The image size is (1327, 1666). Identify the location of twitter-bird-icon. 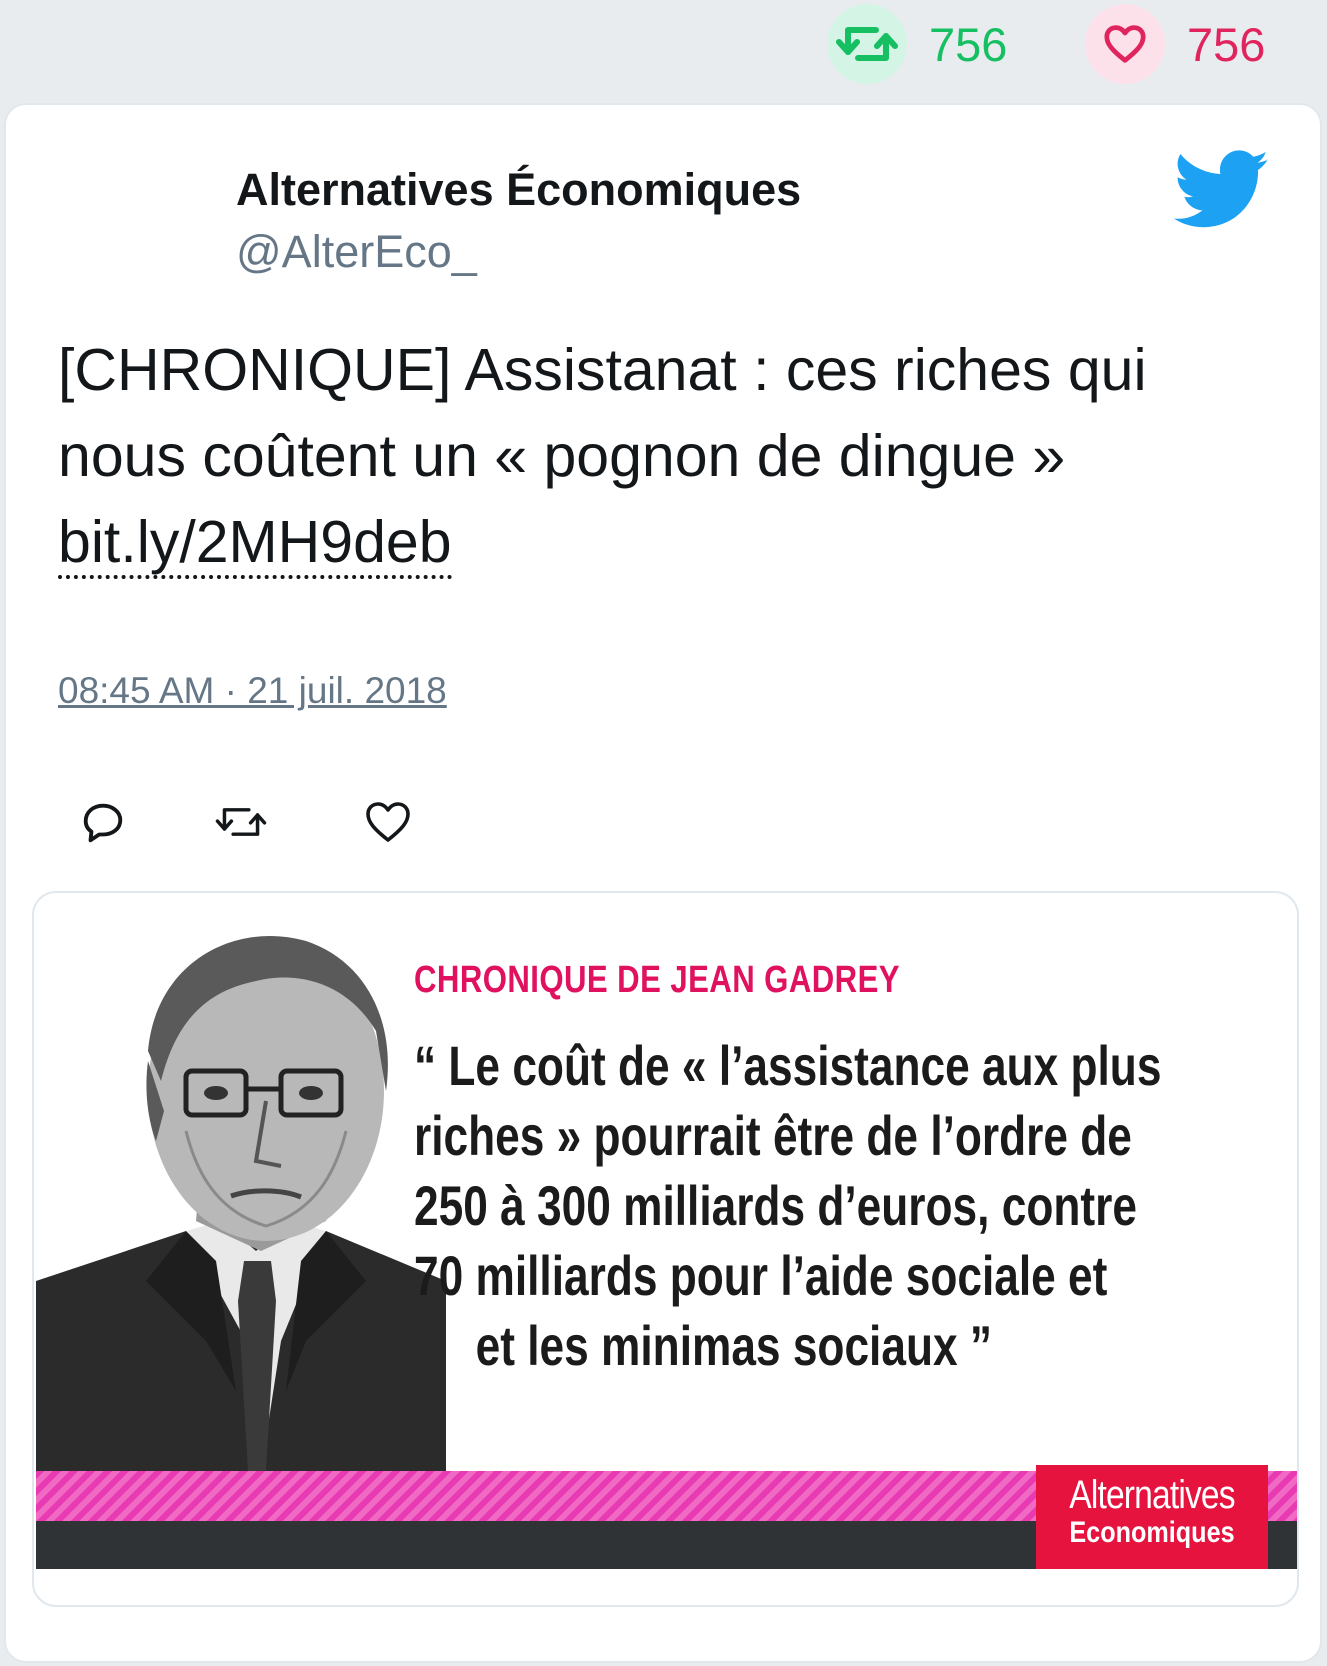
(1221, 189).